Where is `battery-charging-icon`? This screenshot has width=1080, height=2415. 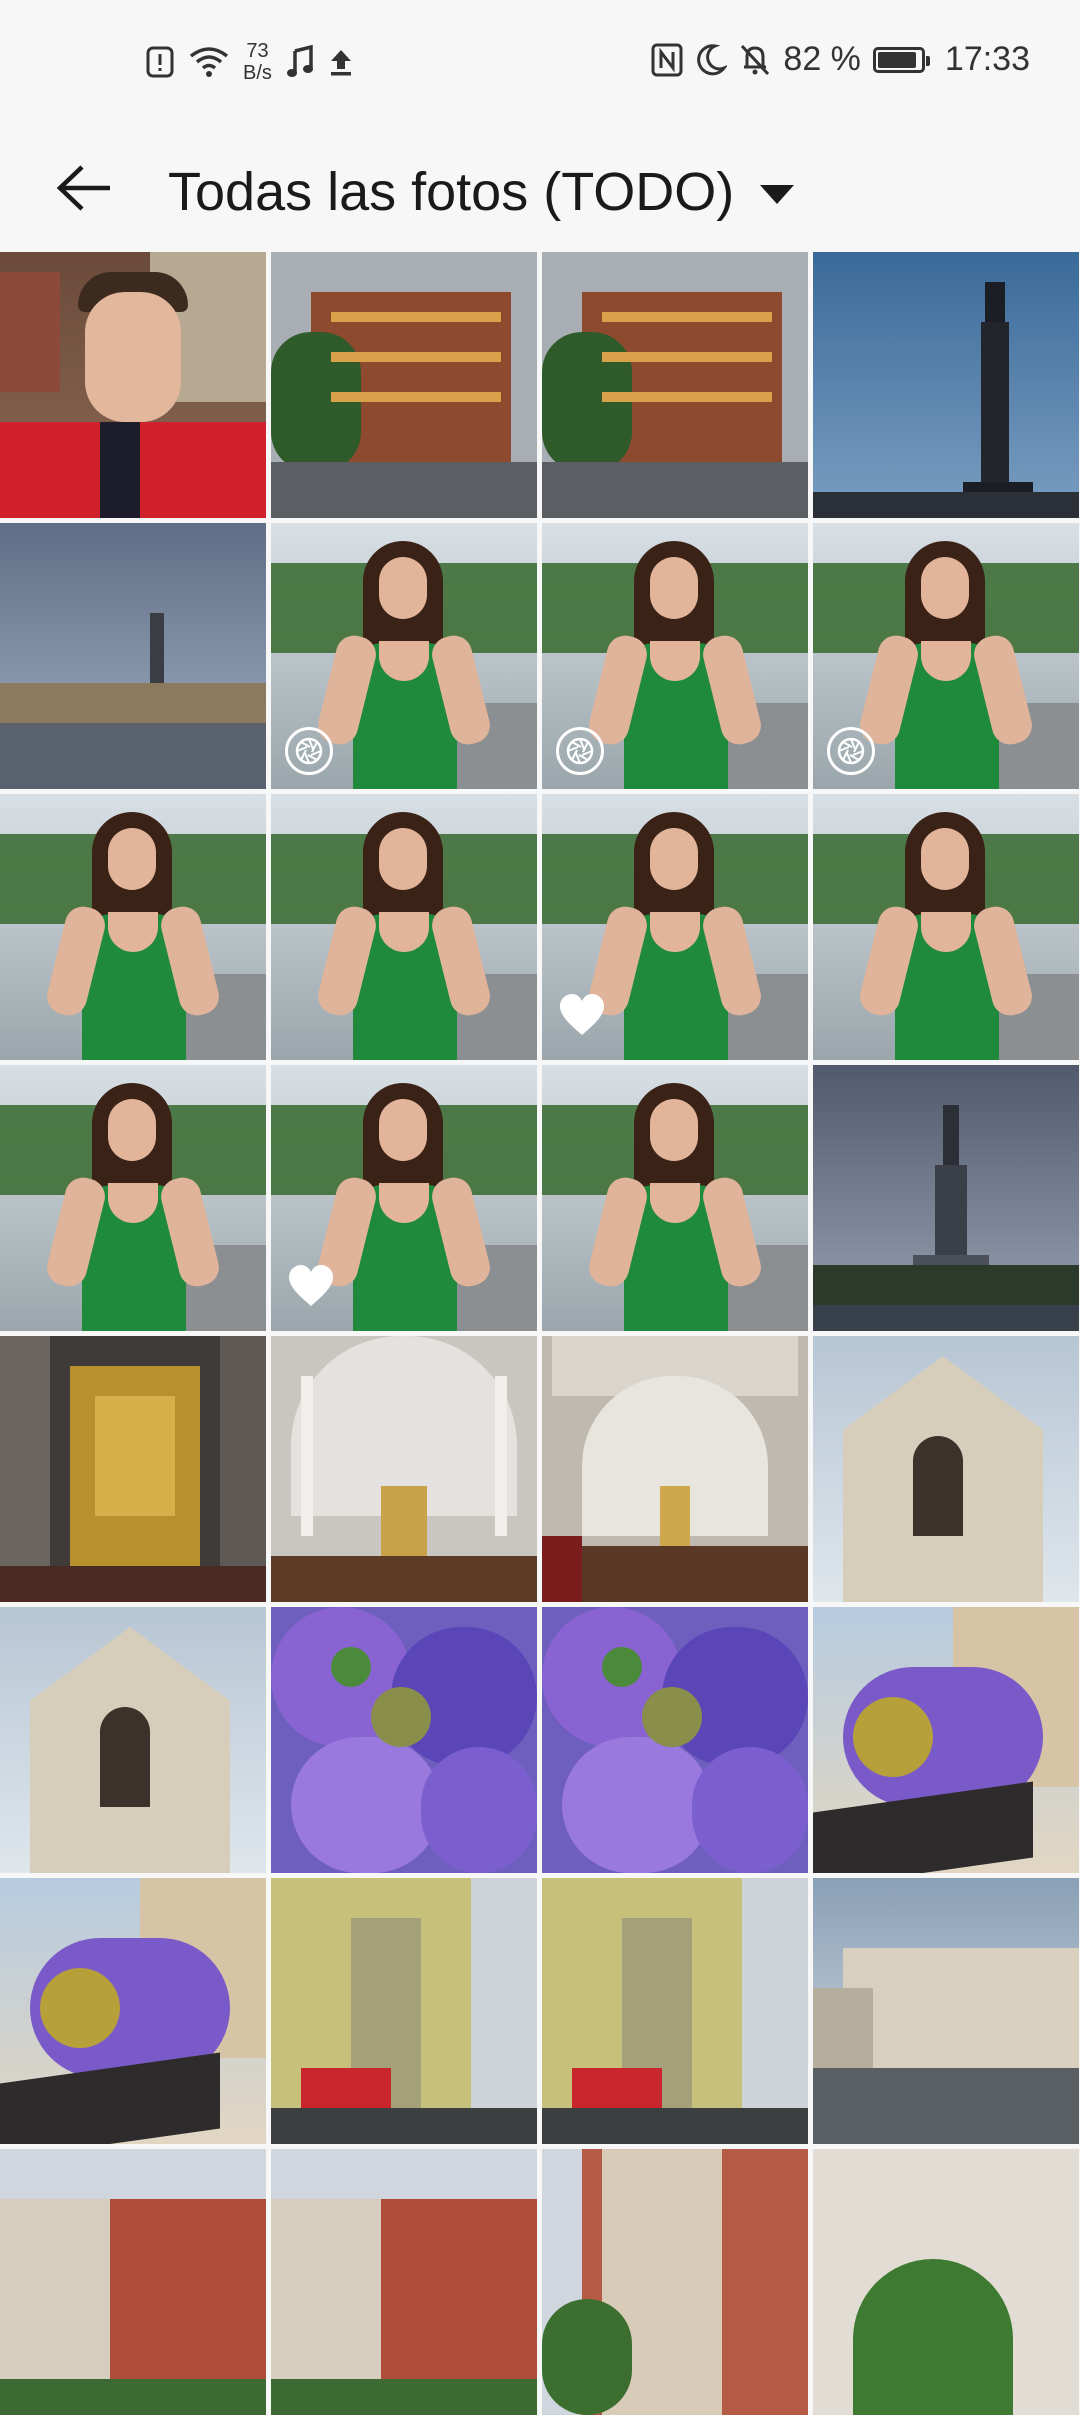 battery-charging-icon is located at coordinates (901, 59).